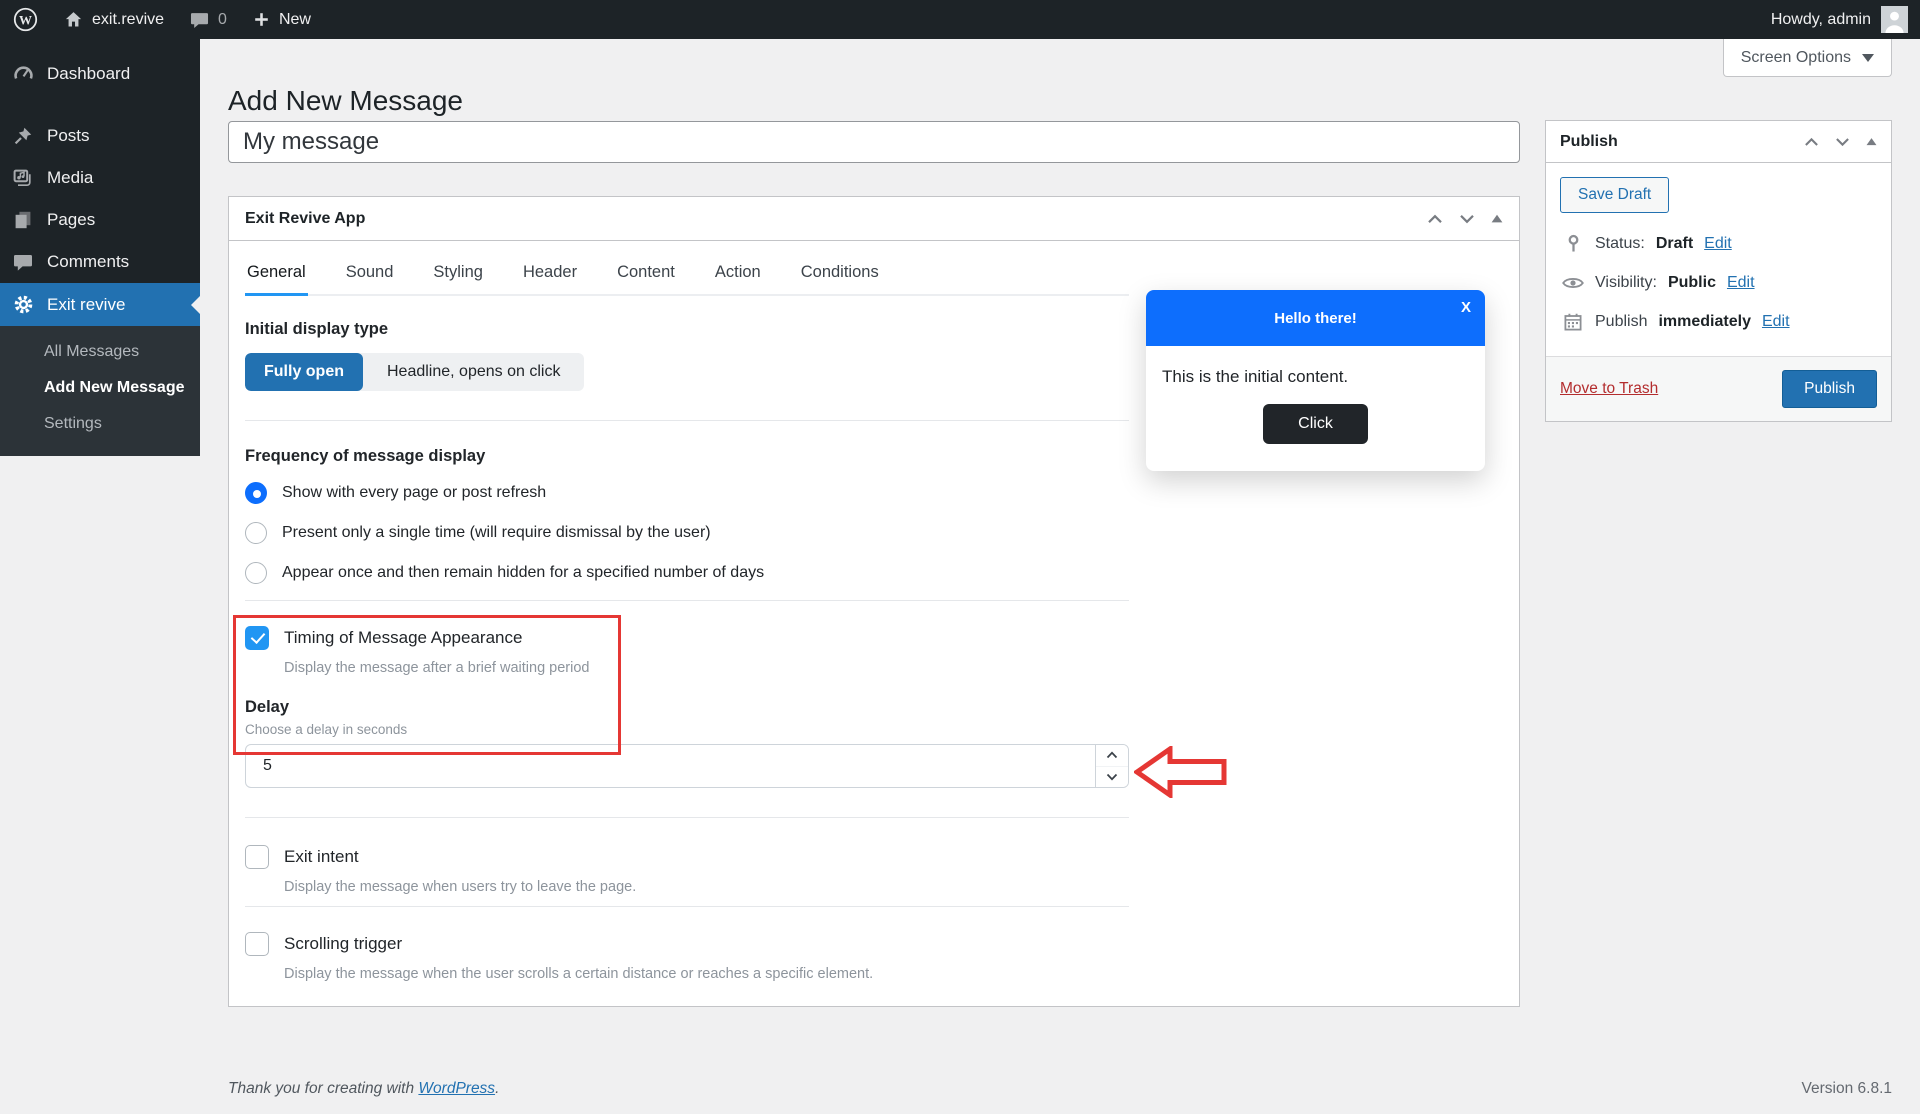  Describe the element at coordinates (738, 274) in the screenshot. I see `tab-action: Action` at that location.